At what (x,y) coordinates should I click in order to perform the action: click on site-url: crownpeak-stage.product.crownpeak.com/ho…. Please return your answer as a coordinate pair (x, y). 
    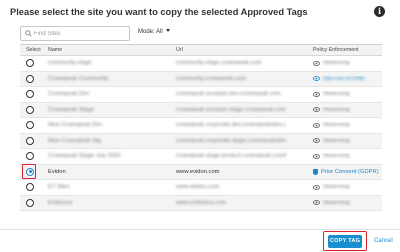
    Looking at the image, I should click on (231, 156).